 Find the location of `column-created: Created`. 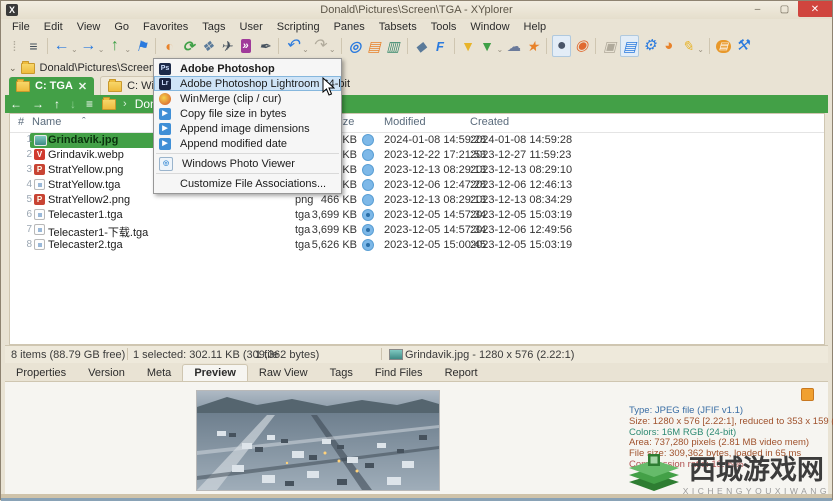

column-created: Created is located at coordinates (489, 122).